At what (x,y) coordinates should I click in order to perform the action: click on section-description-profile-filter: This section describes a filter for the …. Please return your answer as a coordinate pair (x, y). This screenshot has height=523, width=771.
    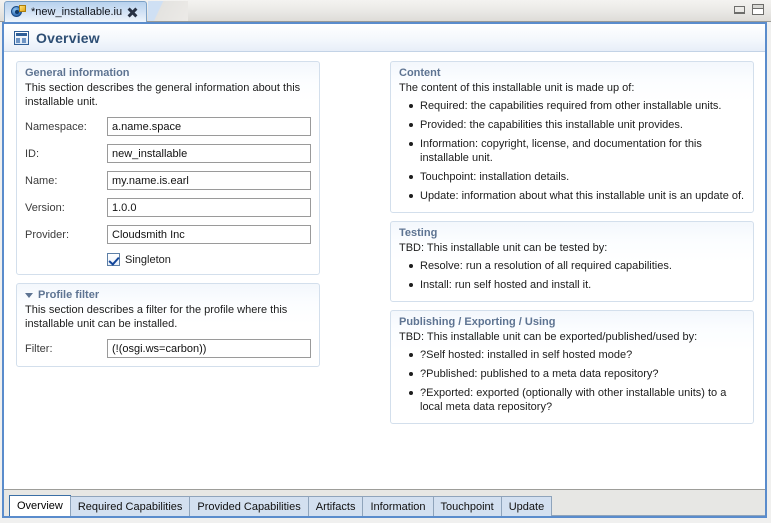
    Looking at the image, I should click on (156, 317).